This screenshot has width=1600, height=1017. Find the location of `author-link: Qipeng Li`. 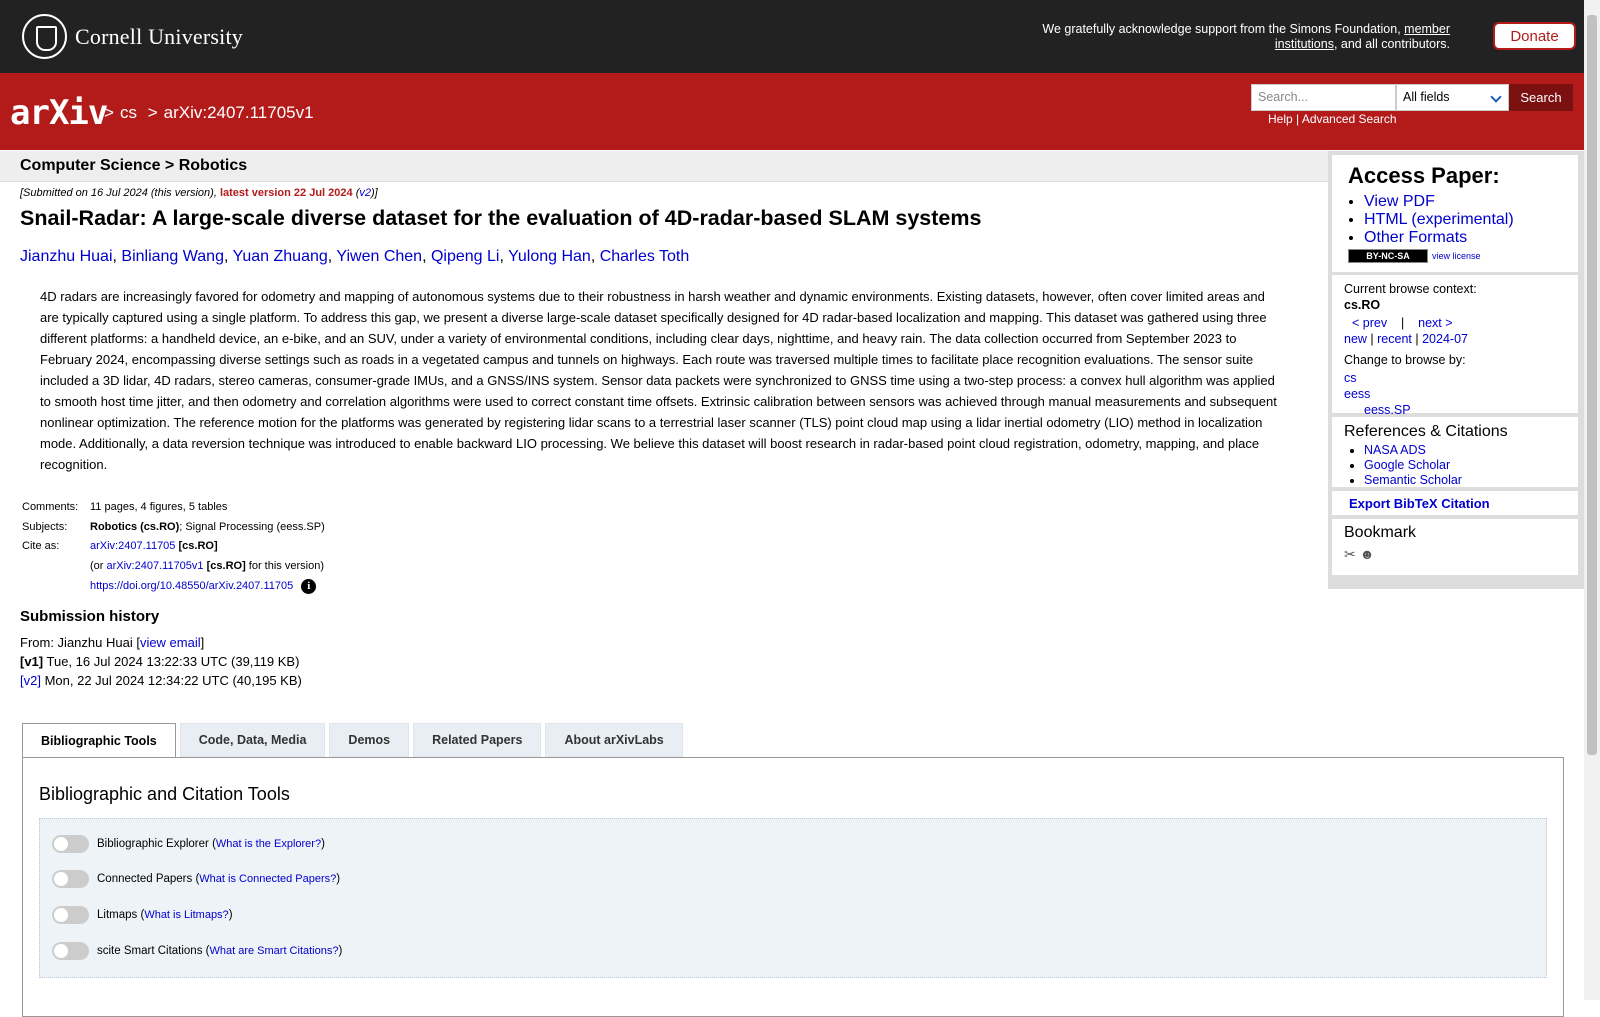

author-link: Qipeng Li is located at coordinates (465, 256).